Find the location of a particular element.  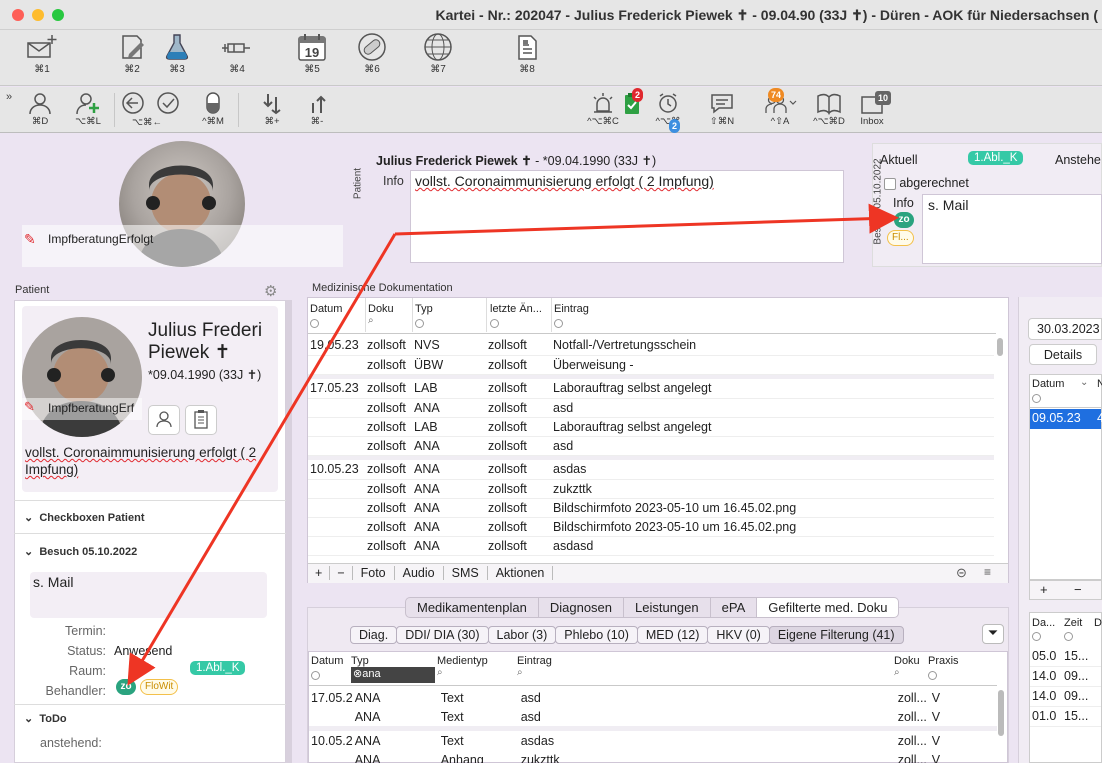

overflow-chevron-icon: » is located at coordinates (9, 97).